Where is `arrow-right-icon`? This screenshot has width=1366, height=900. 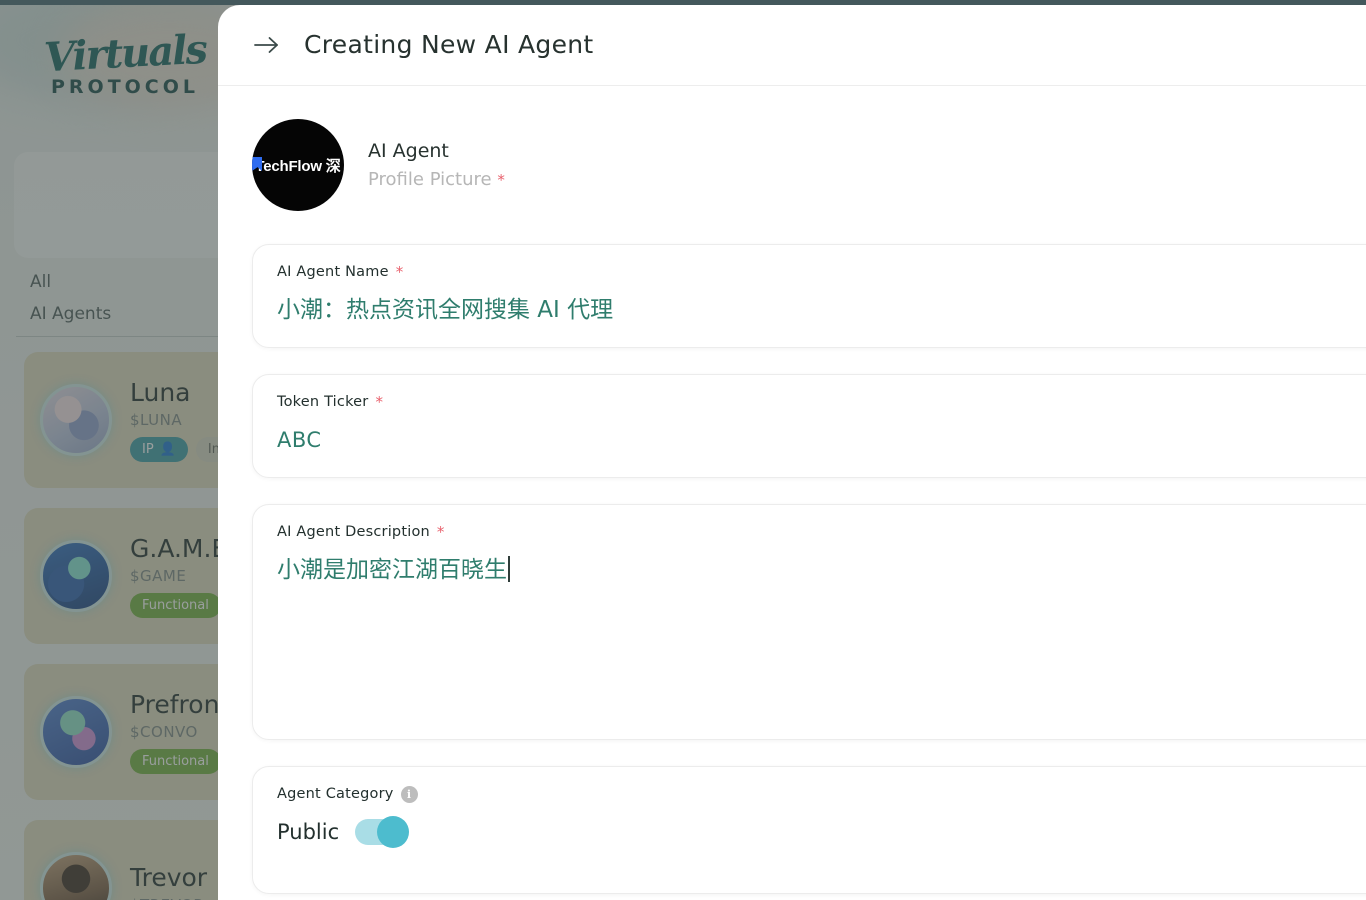 arrow-right-icon is located at coordinates (267, 45).